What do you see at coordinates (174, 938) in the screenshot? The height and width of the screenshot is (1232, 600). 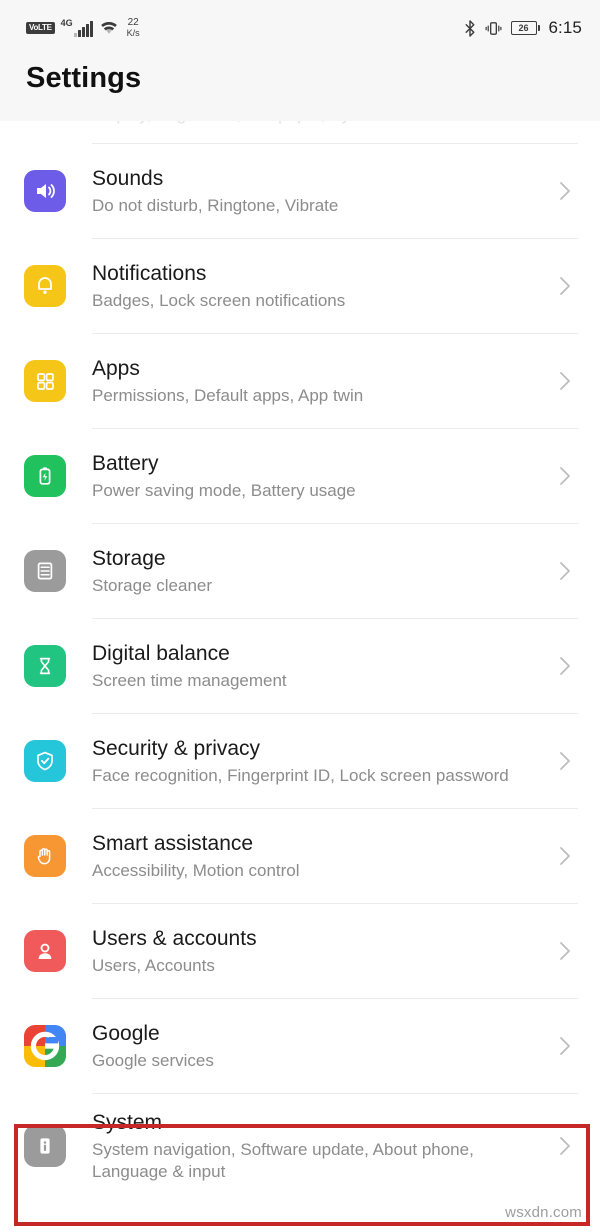 I see `settings-row-title: Users & accounts` at bounding box center [174, 938].